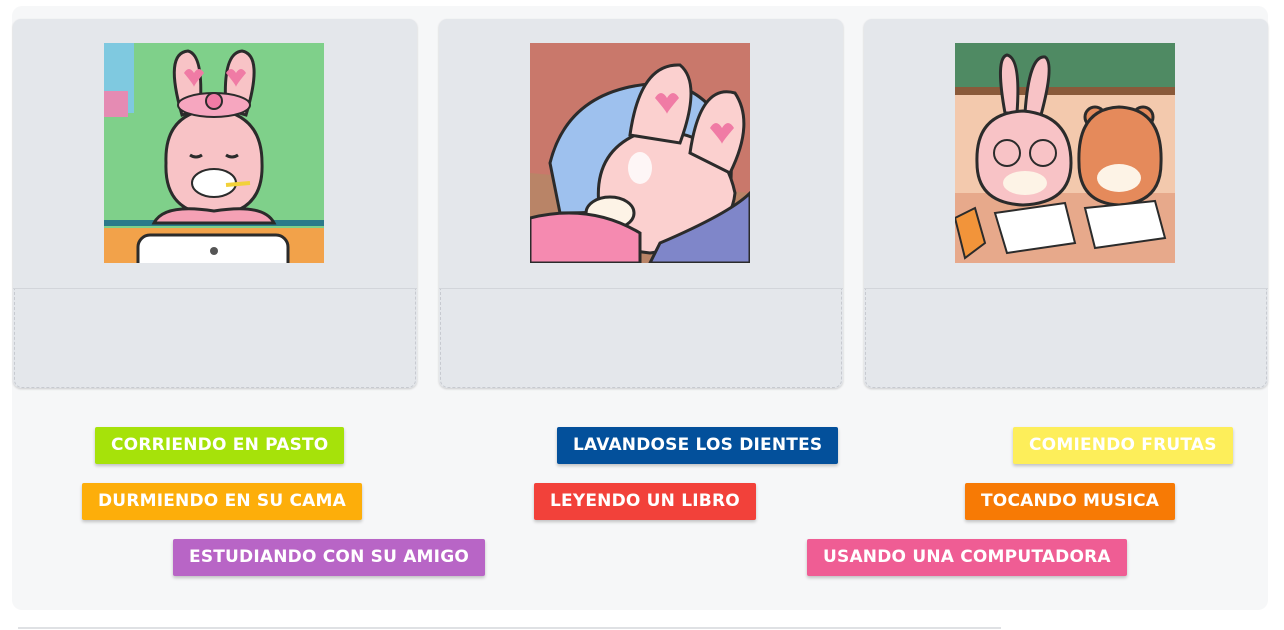 This screenshot has width=1284, height=630. What do you see at coordinates (1123, 445) in the screenshot?
I see `answer-chip-comiendo-frutas: COMIENDO FRUTAS` at bounding box center [1123, 445].